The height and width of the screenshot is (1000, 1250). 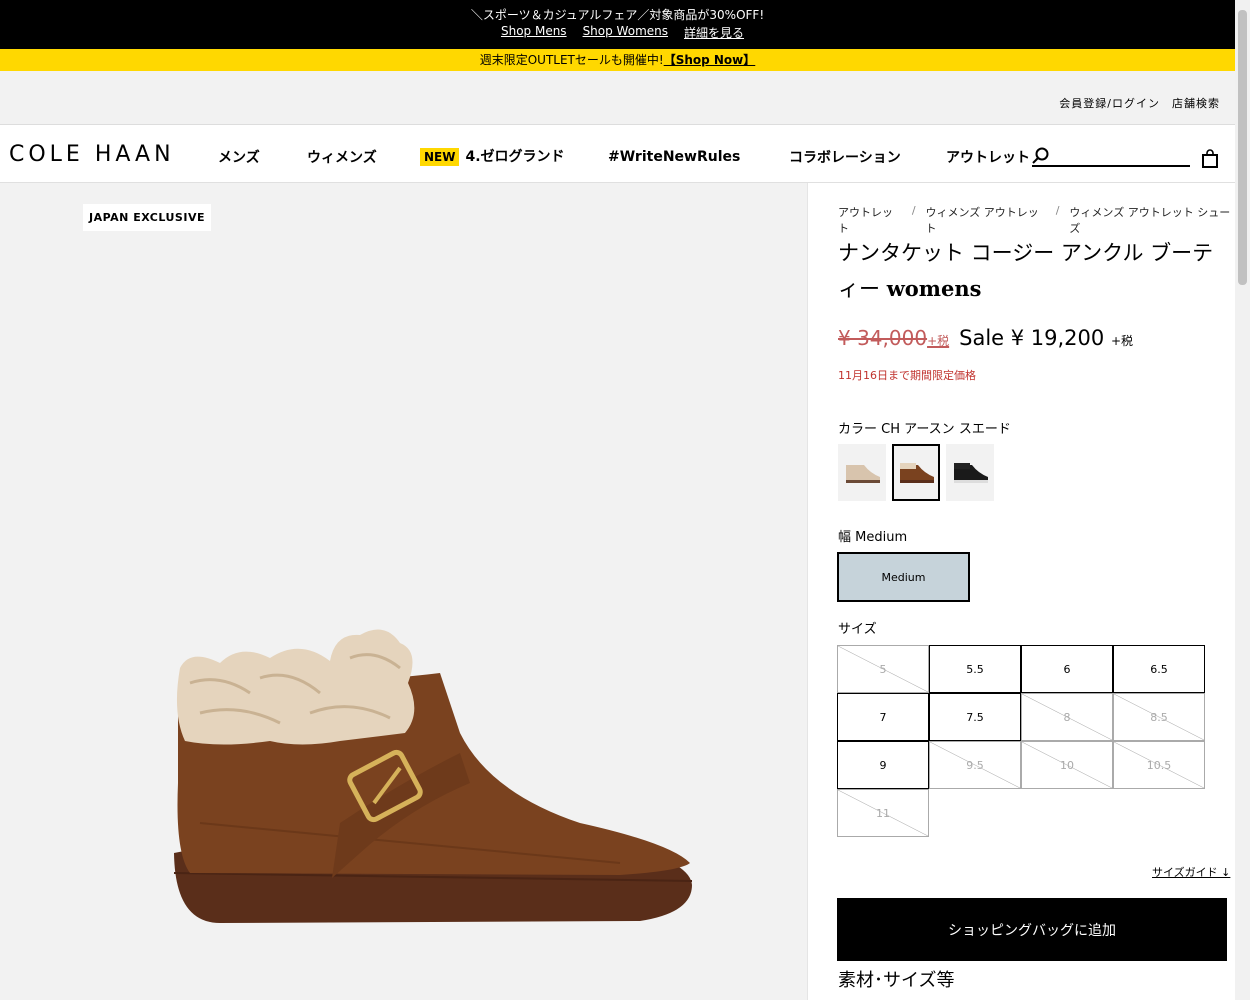 What do you see at coordinates (1152, 220) in the screenshot?
I see `breadcrumb-item: ウィメンズ アウトレット シューズ` at bounding box center [1152, 220].